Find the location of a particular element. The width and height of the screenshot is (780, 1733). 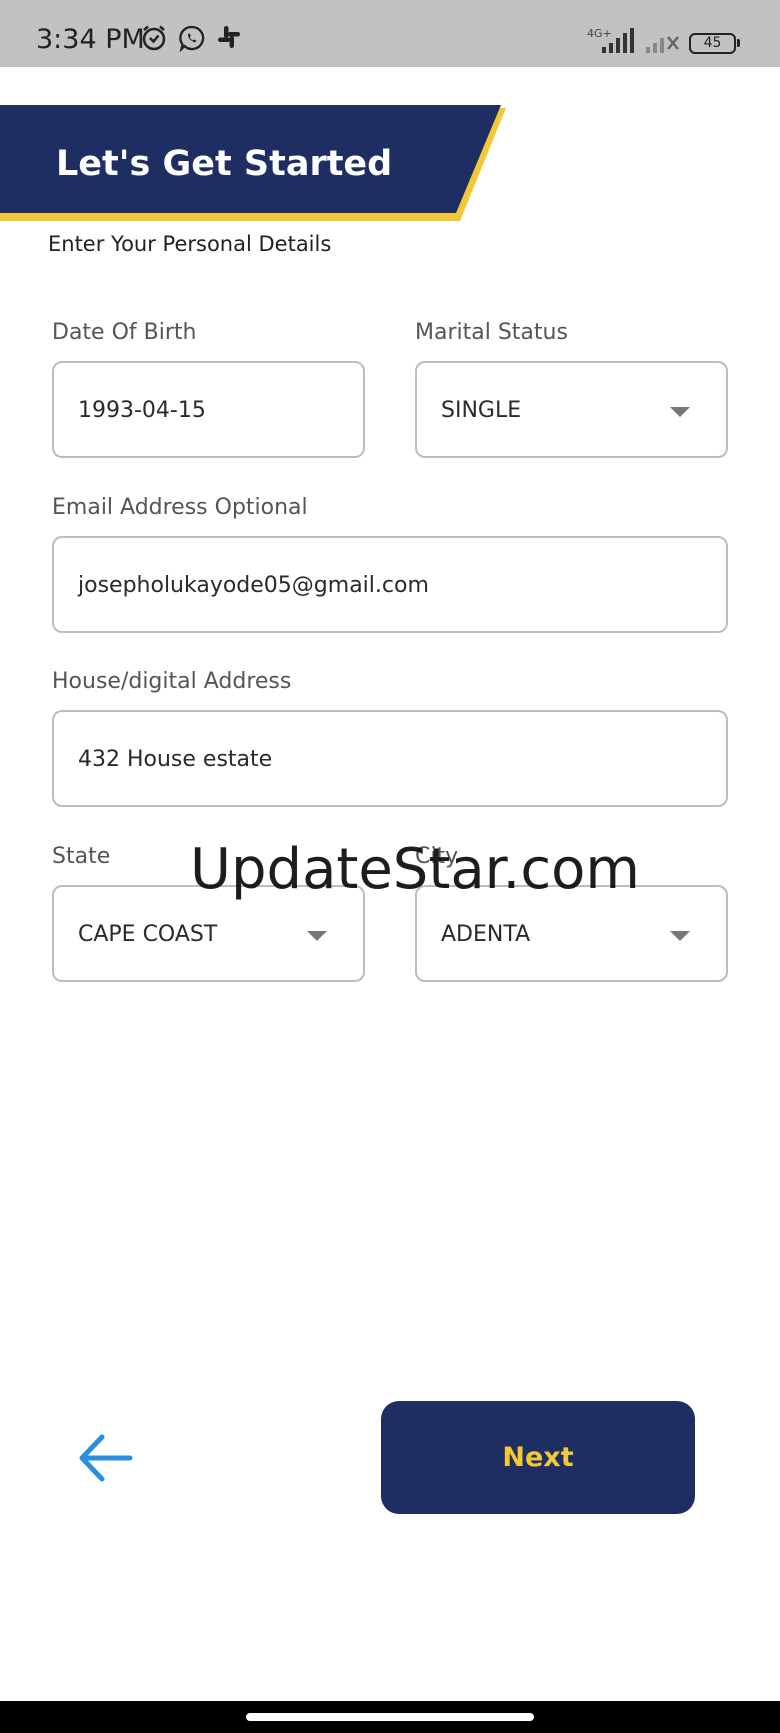

email-label: Email Address Optional is located at coordinates (180, 507).